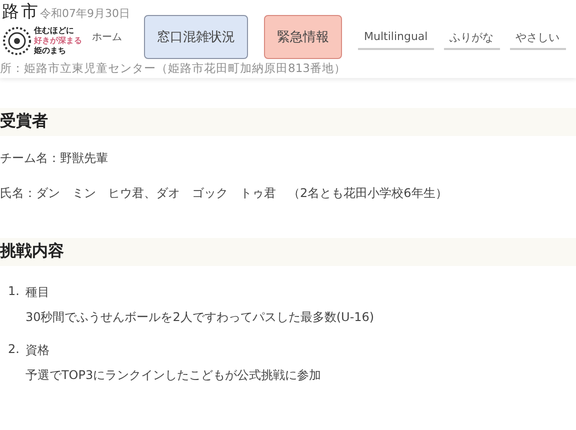 The width and height of the screenshot is (576, 430). What do you see at coordinates (303, 37) in the screenshot?
I see `emergency-button: 緊急情報` at bounding box center [303, 37].